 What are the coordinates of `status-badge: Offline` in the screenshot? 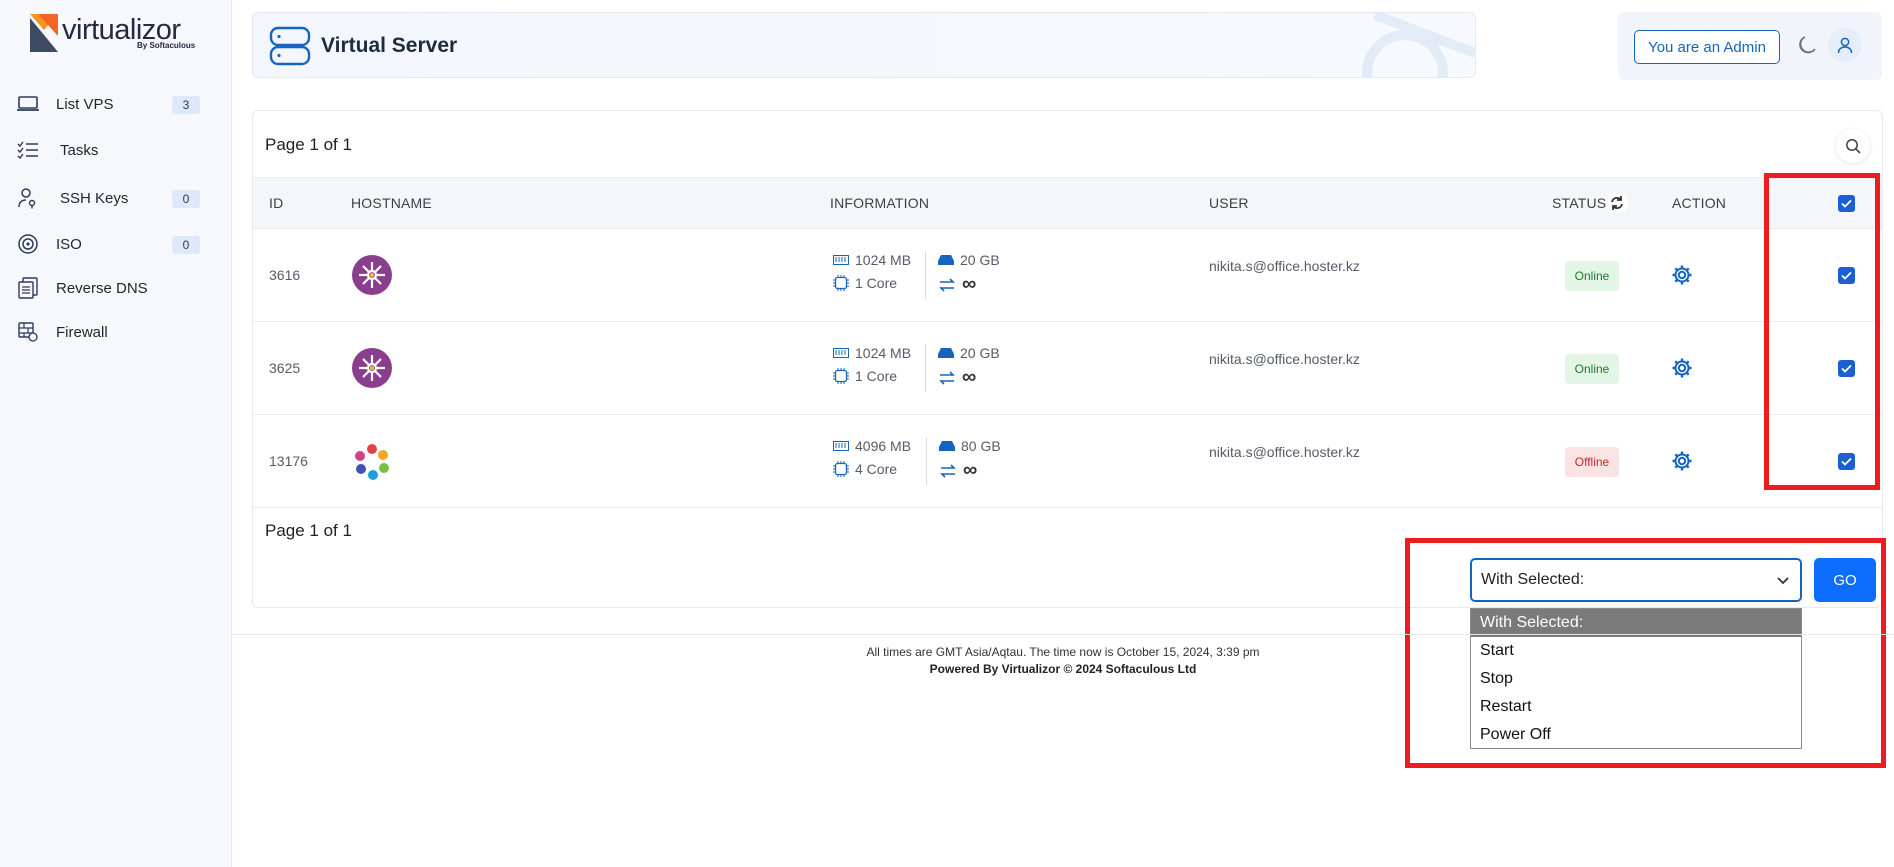 It's located at (1592, 462).